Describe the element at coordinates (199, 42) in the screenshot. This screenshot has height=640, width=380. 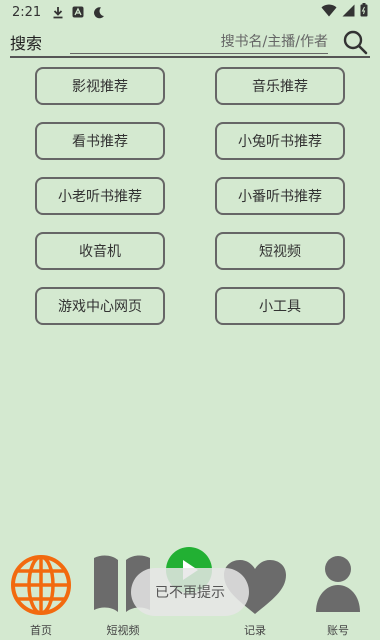
I see `search-input` at that location.